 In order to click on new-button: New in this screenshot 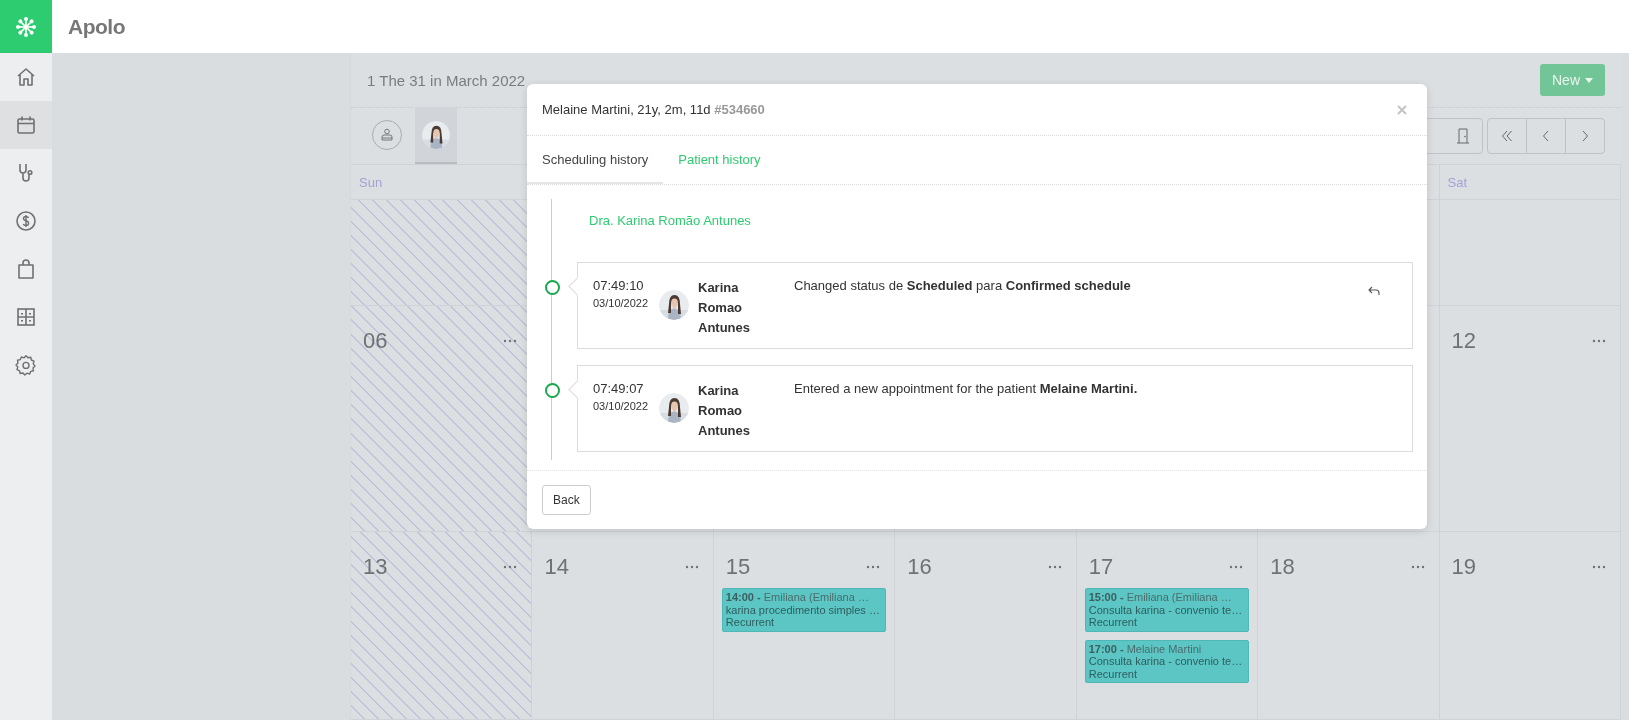, I will do `click(1572, 80)`.